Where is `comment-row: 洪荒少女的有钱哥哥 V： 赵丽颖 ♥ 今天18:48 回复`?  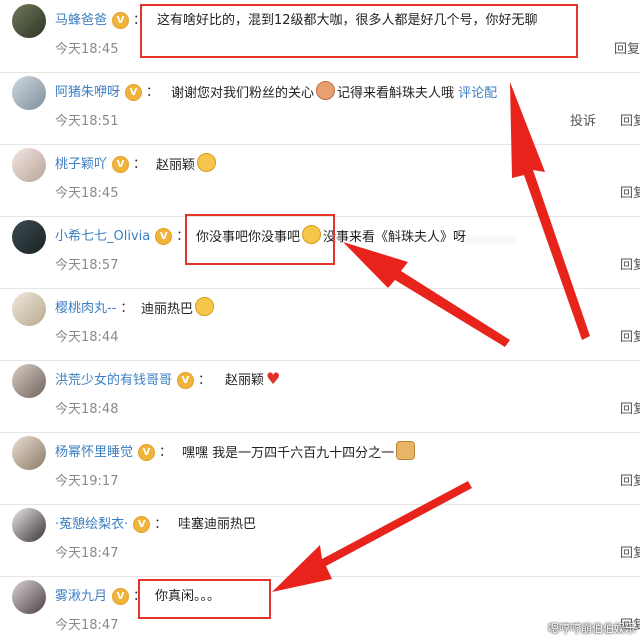 comment-row: 洪荒少女的有钱哥哥 V： 赵丽颖 ♥ 今天18:48 回复 is located at coordinates (320, 396).